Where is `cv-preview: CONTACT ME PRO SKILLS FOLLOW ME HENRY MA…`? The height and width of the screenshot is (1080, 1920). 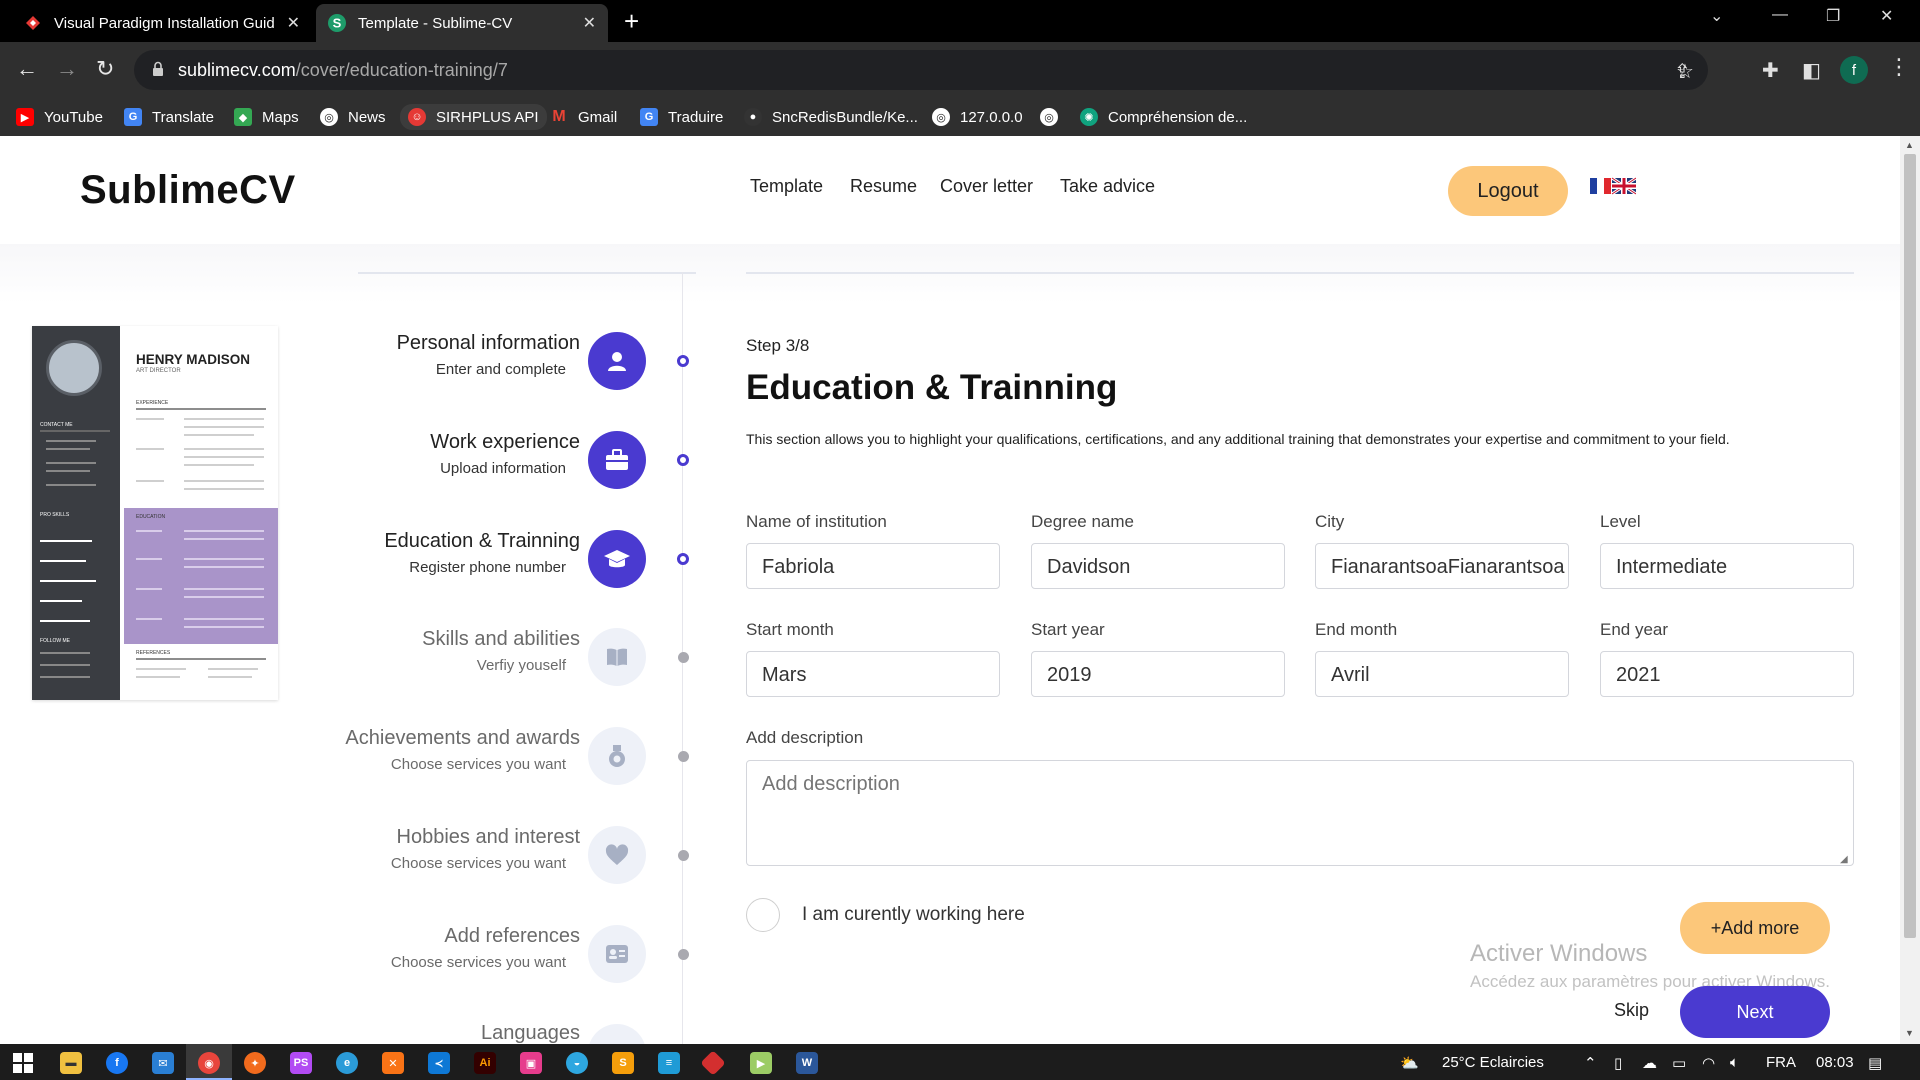 cv-preview: CONTACT ME PRO SKILLS FOLLOW ME HENRY MA… is located at coordinates (155, 513).